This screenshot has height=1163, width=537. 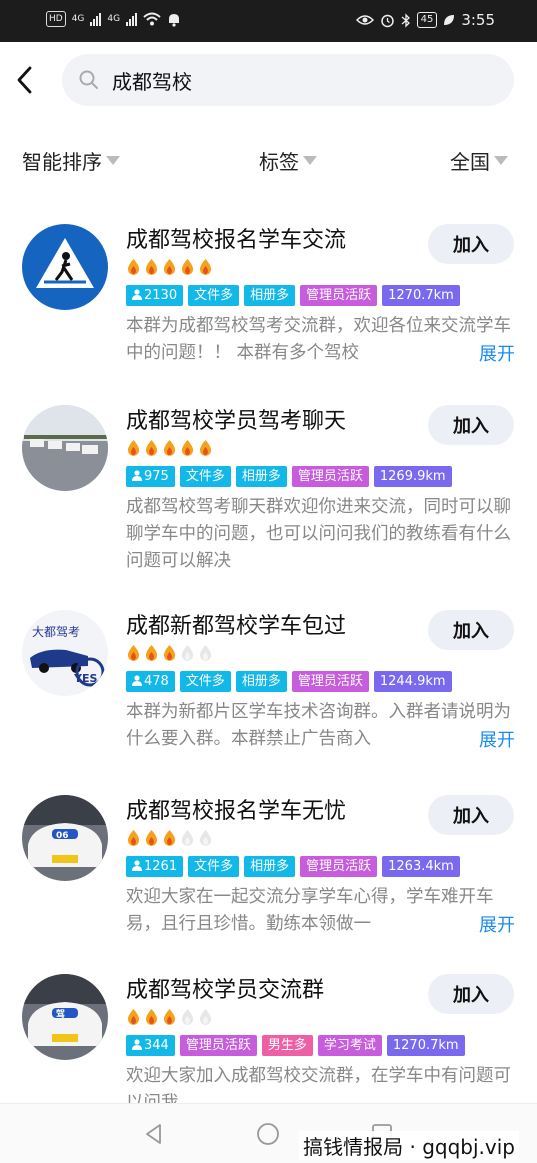 What do you see at coordinates (236, 238) in the screenshot?
I see `group-name: 成都驾校报名学车交流` at bounding box center [236, 238].